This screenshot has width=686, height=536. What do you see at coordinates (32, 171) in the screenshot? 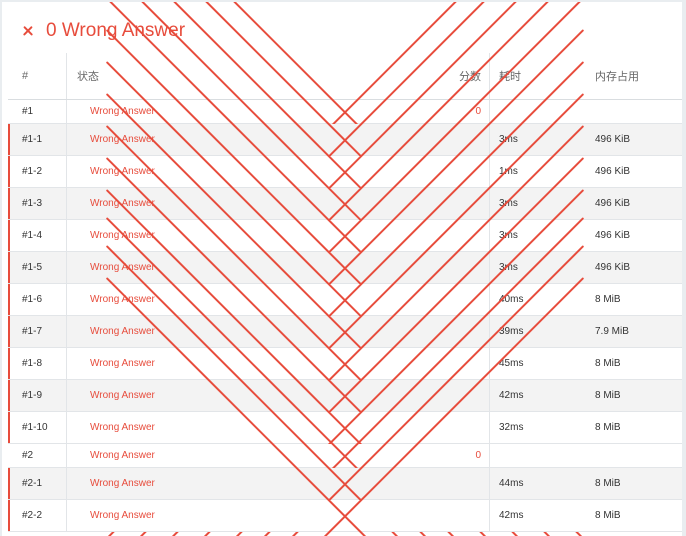
I see `row-id: #1-2` at bounding box center [32, 171].